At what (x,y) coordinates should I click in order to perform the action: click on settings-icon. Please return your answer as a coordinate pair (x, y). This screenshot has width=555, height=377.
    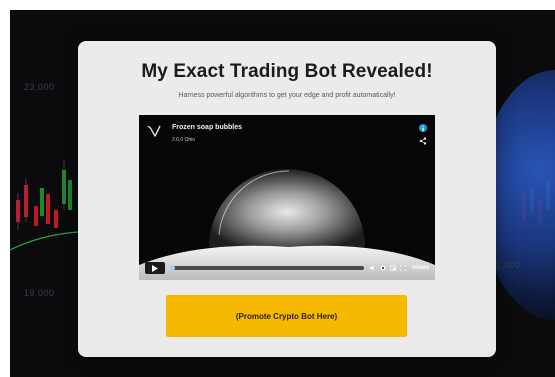
    Looking at the image, I should click on (383, 268).